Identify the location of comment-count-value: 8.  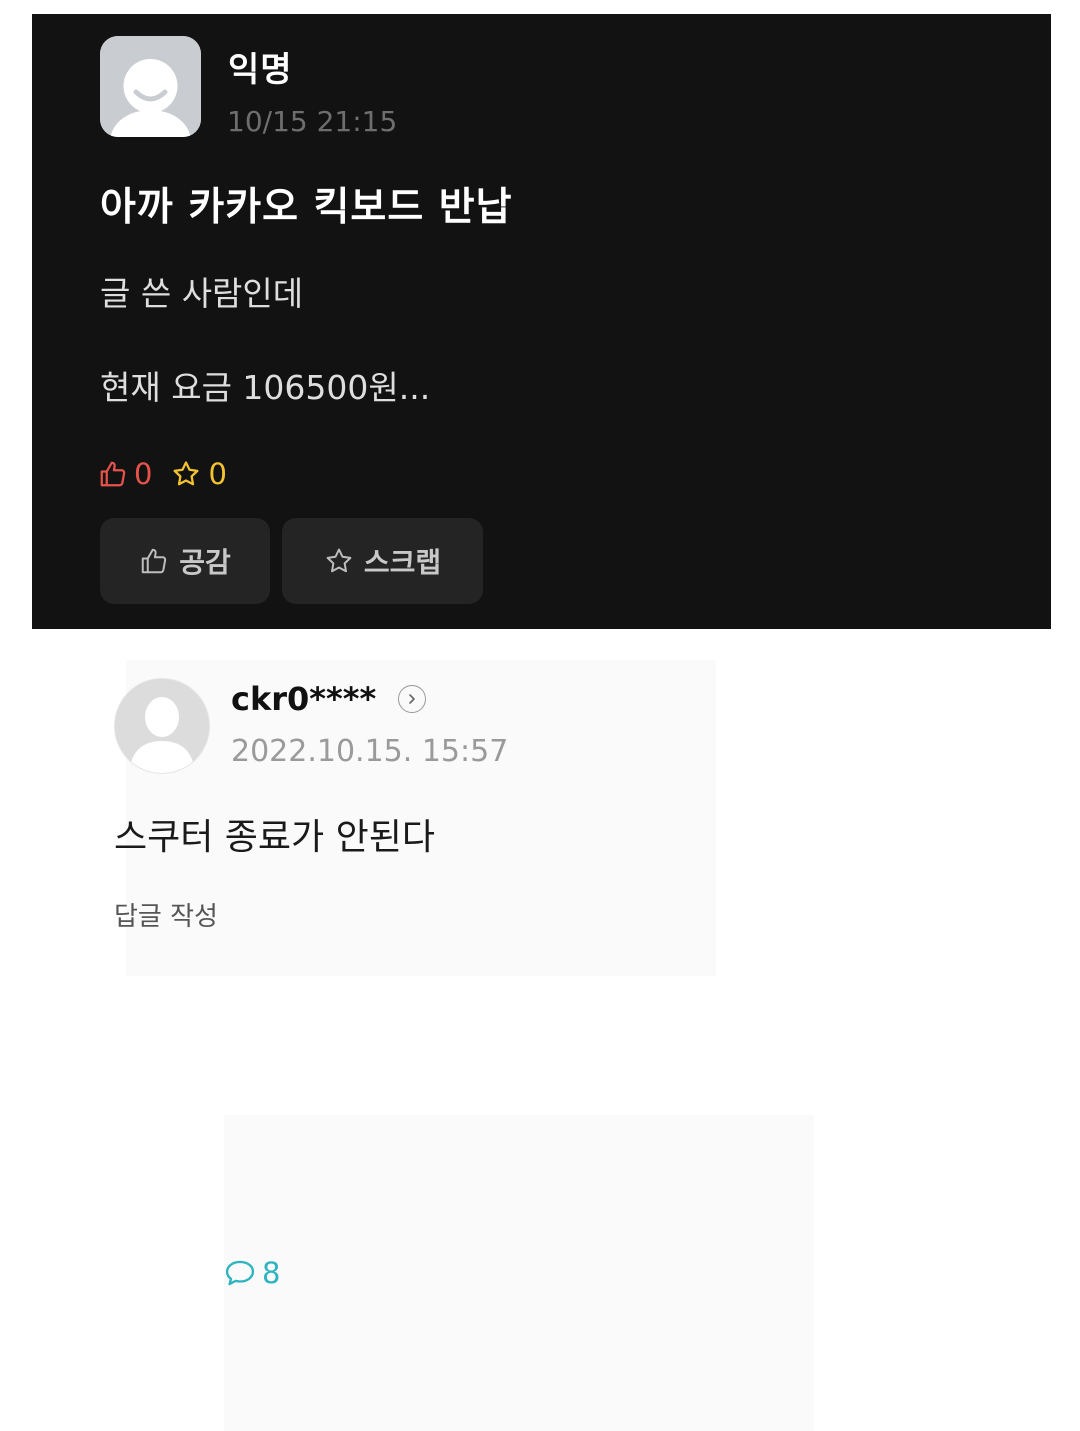
(271, 1273).